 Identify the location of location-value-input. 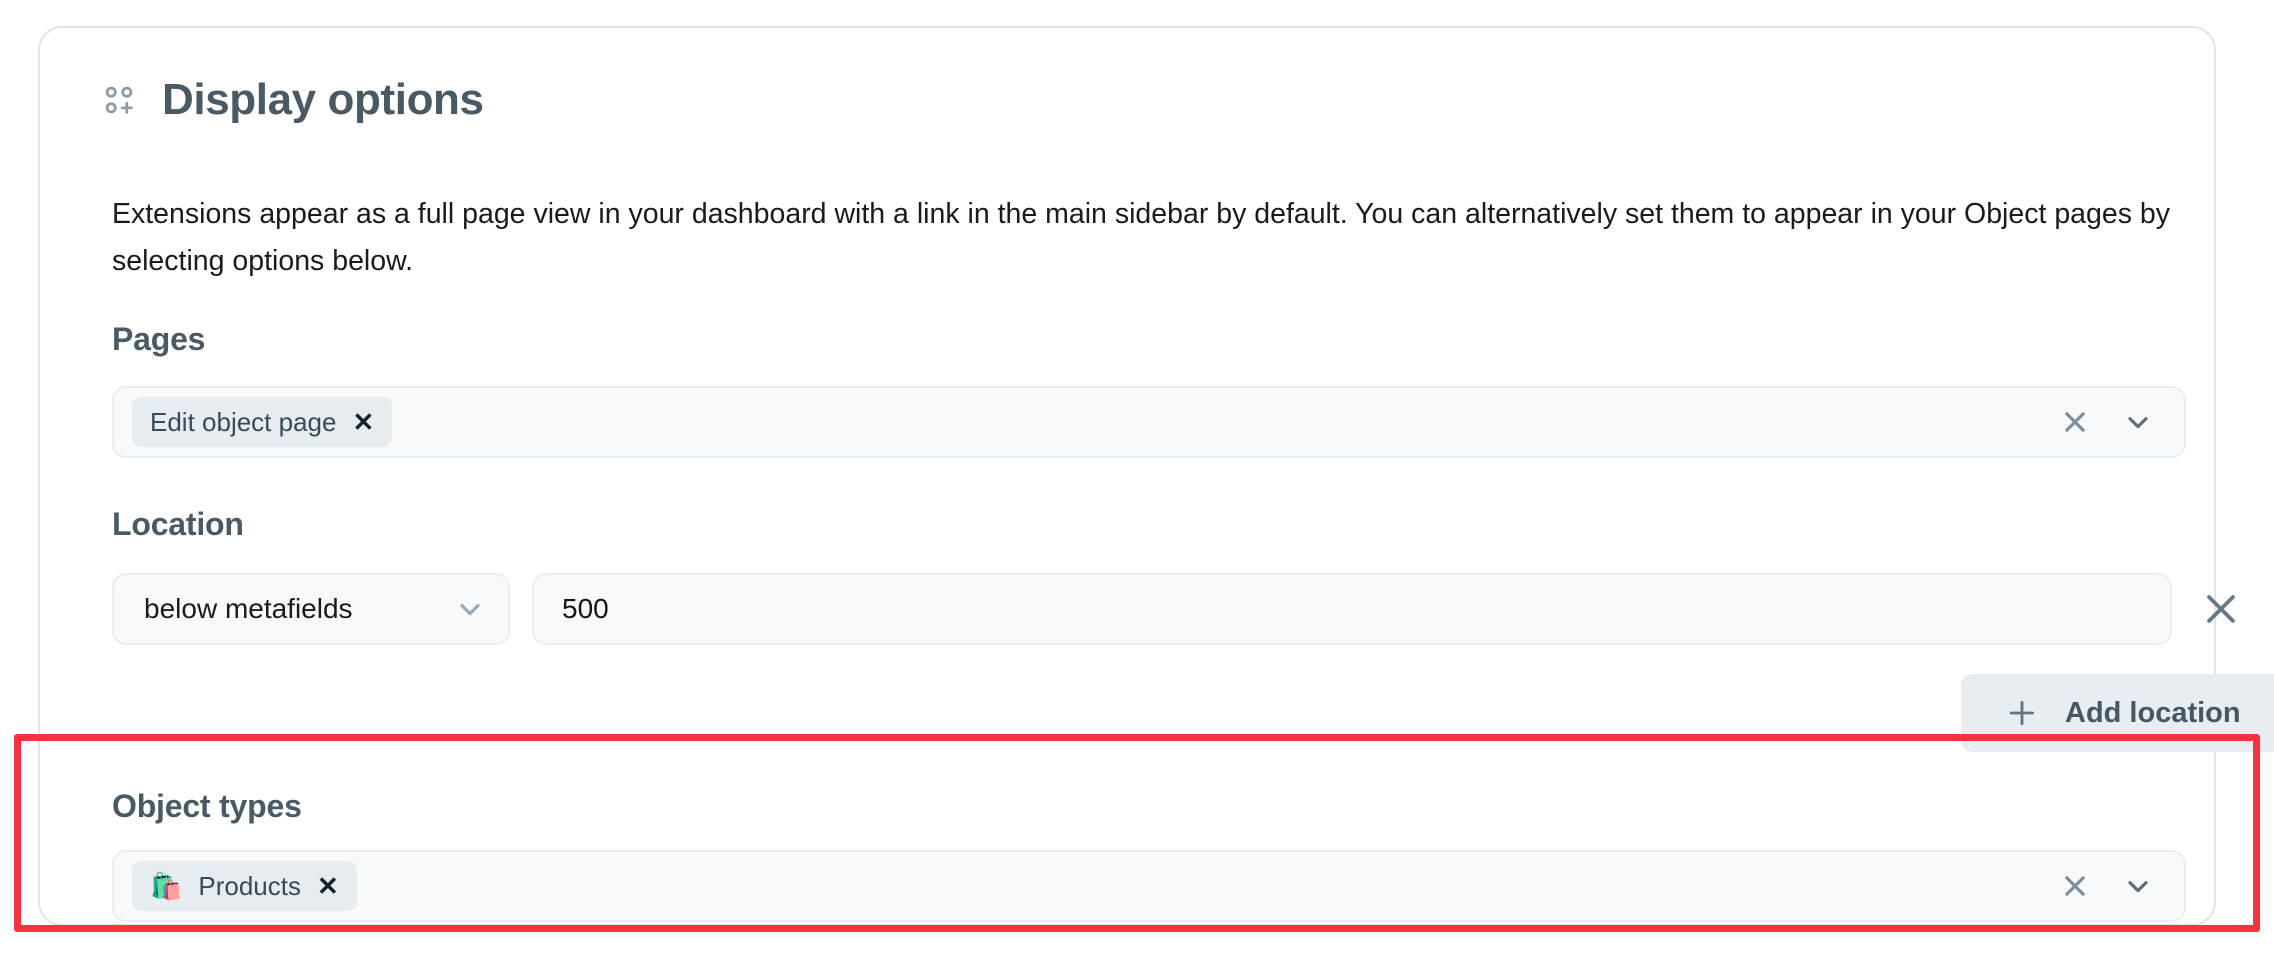
(1352, 609).